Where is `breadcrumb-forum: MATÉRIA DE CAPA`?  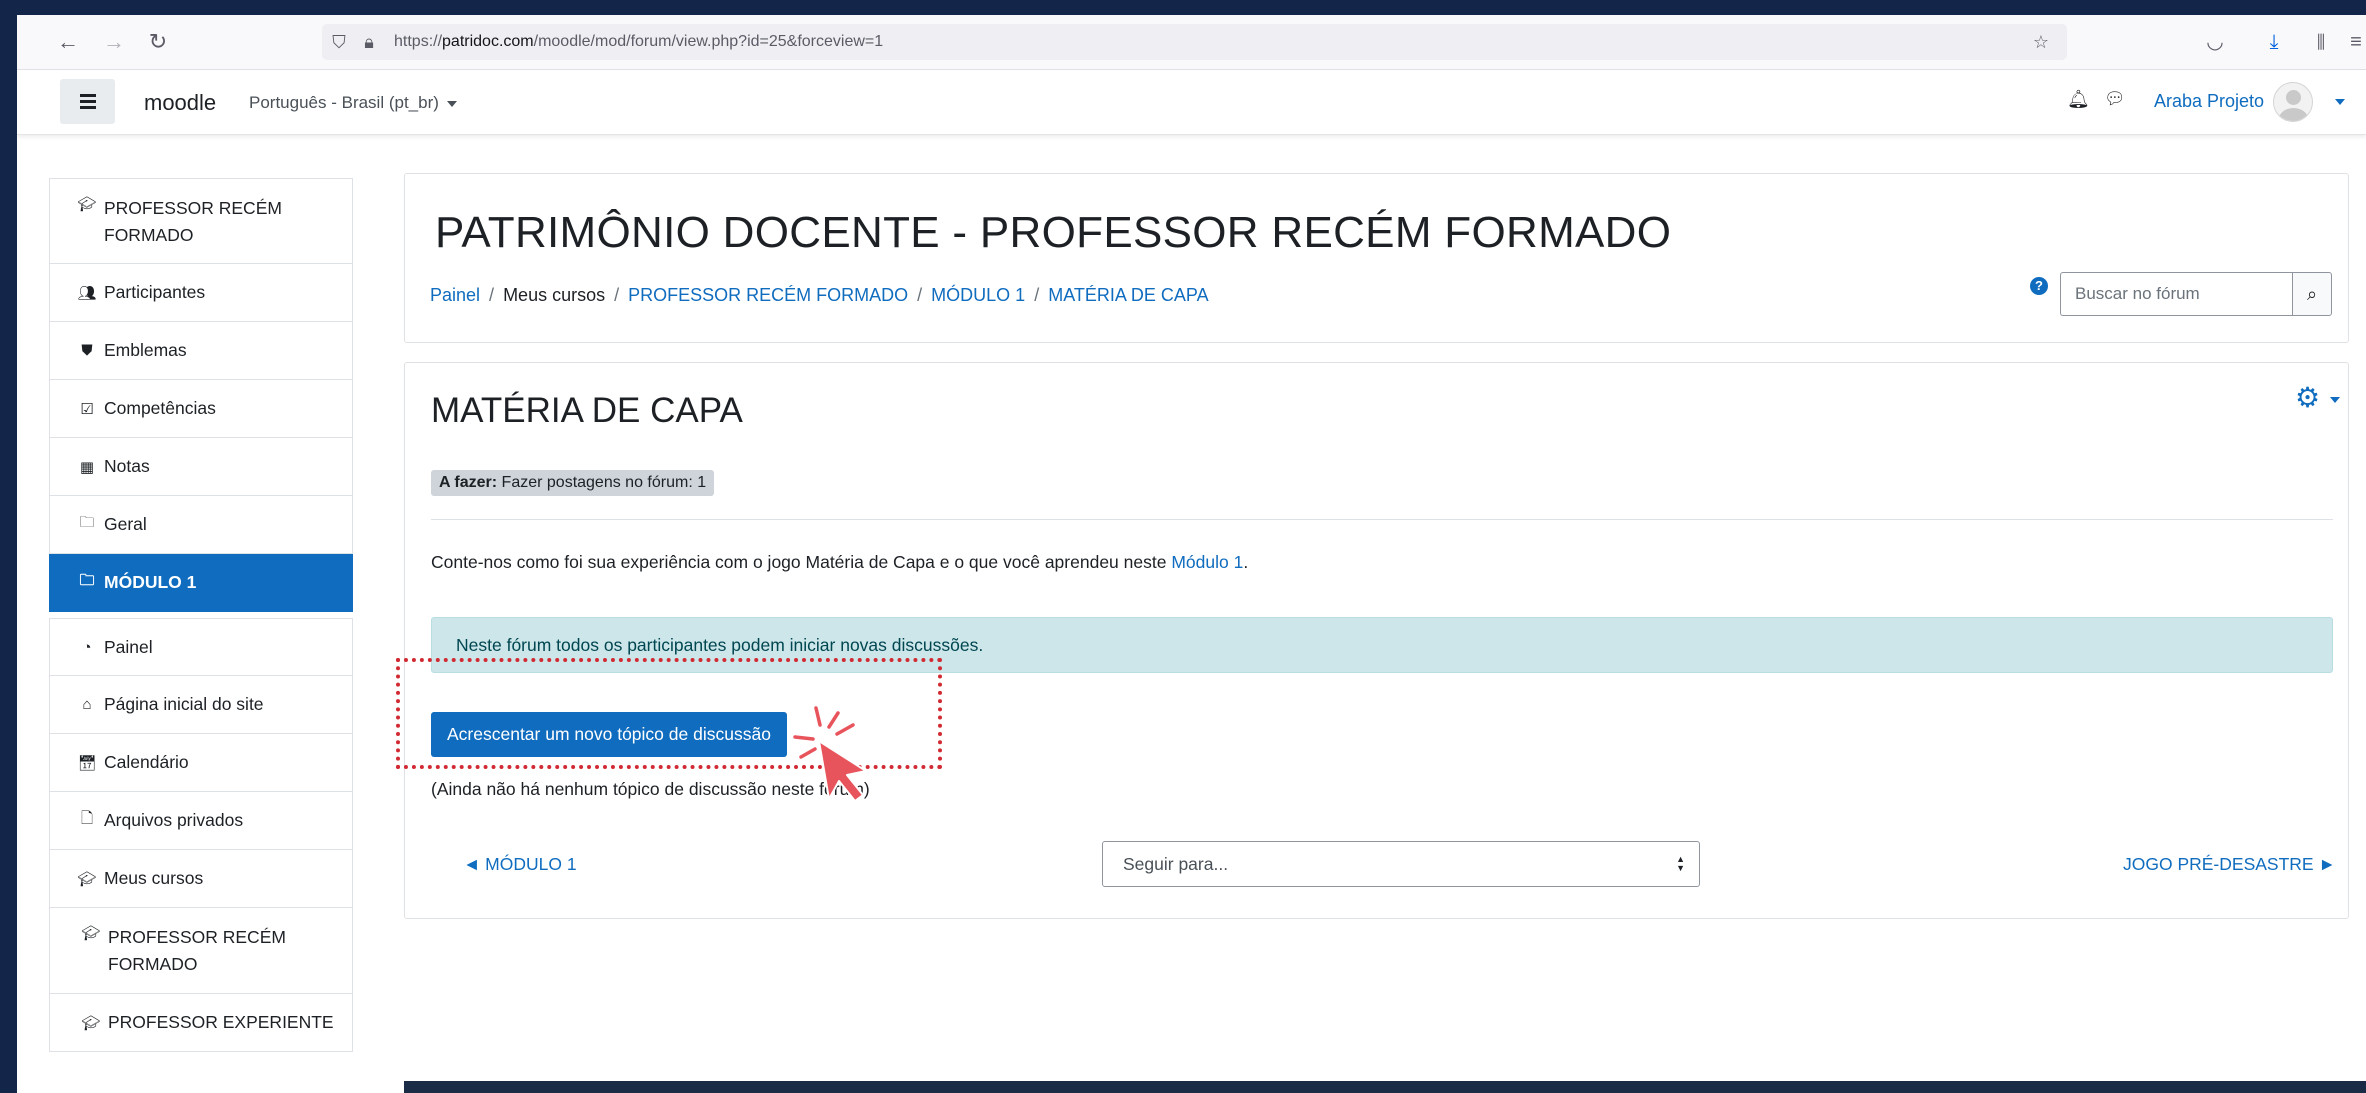 breadcrumb-forum: MATÉRIA DE CAPA is located at coordinates (1128, 295).